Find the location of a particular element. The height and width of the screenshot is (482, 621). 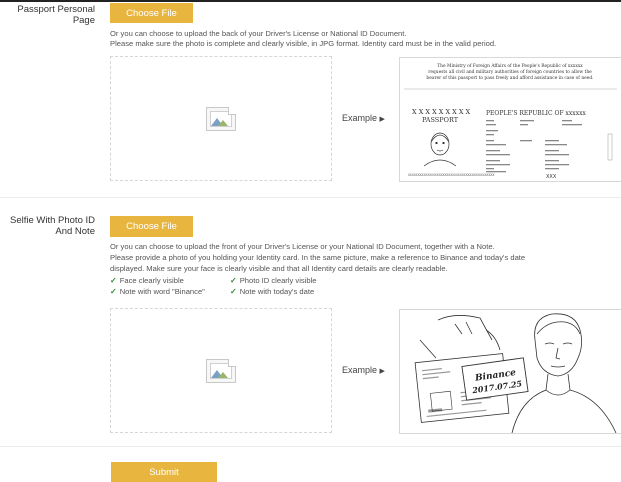

top-border is located at coordinates (310, 1).